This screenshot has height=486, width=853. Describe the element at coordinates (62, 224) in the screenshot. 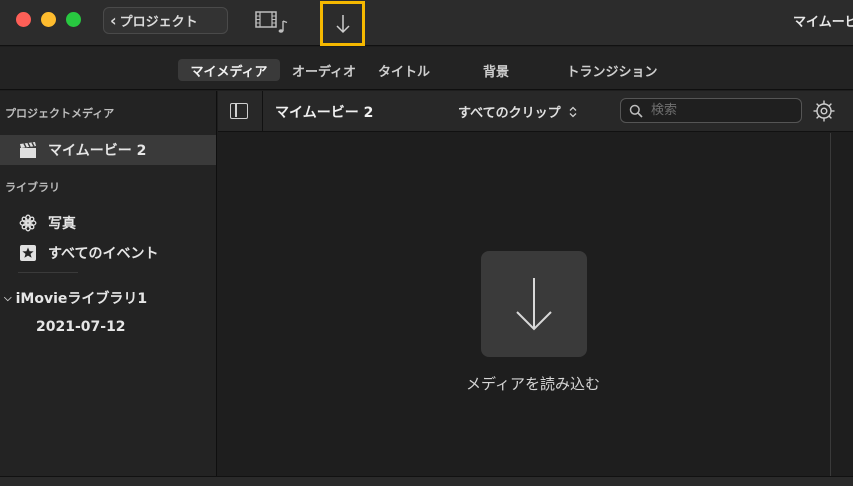

I see `sidebar-item-label: 写真` at that location.